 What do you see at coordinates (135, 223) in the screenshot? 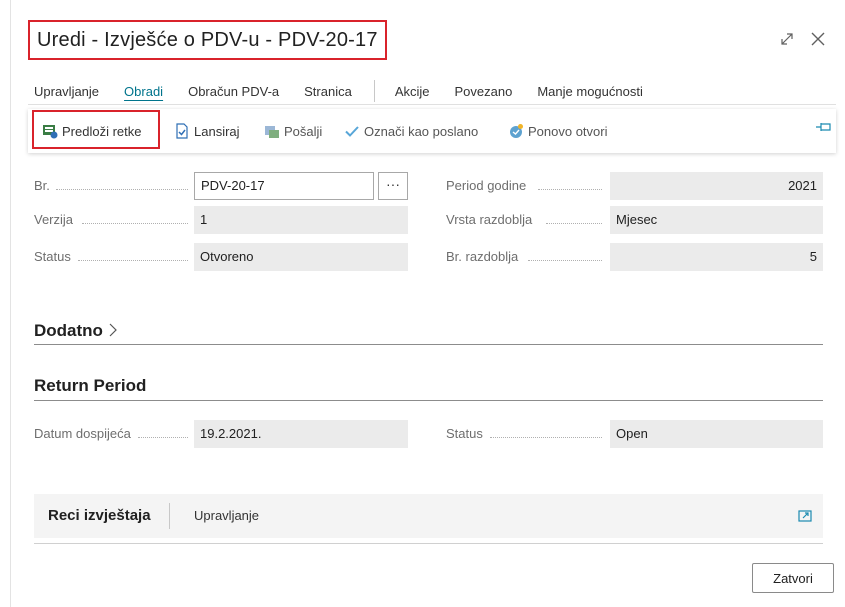
I see `version-dots` at bounding box center [135, 223].